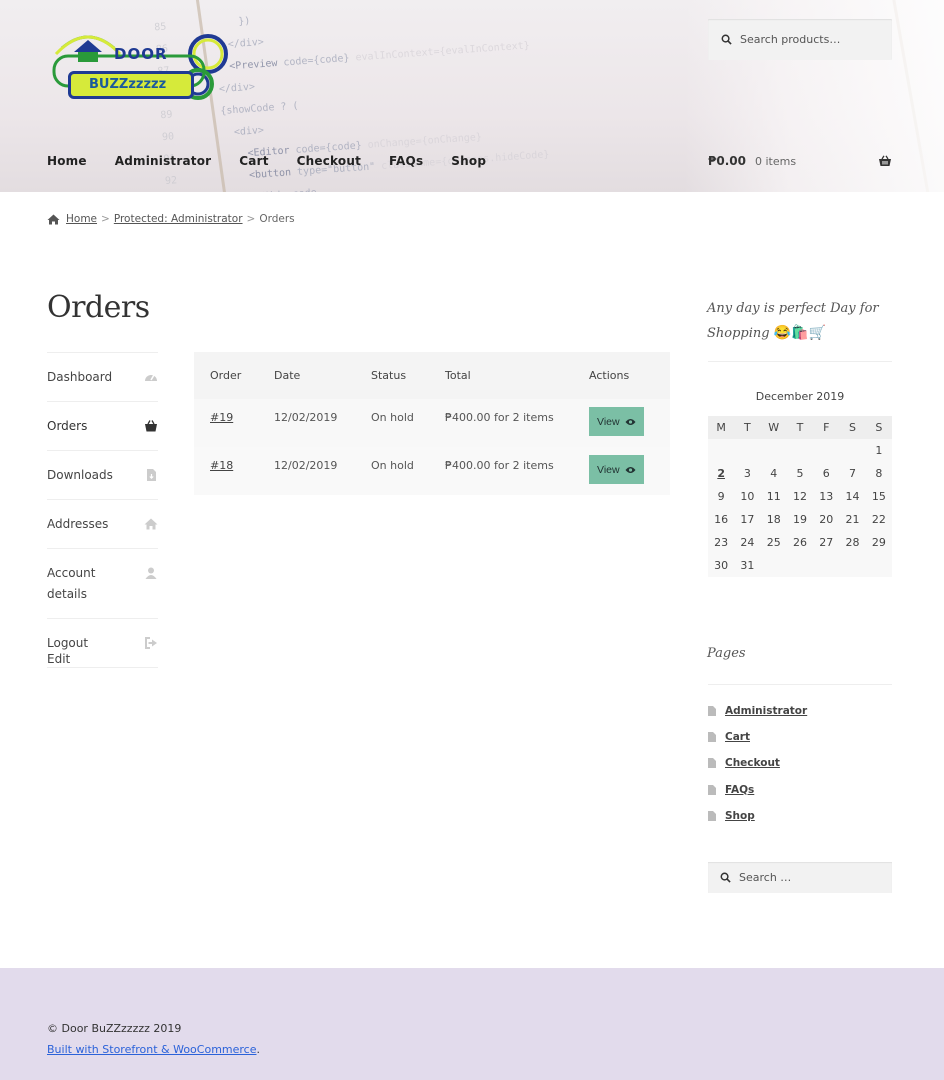 Image resolution: width=944 pixels, height=1080 pixels. I want to click on account-nav-dashboard: Dashboard, so click(102, 377).